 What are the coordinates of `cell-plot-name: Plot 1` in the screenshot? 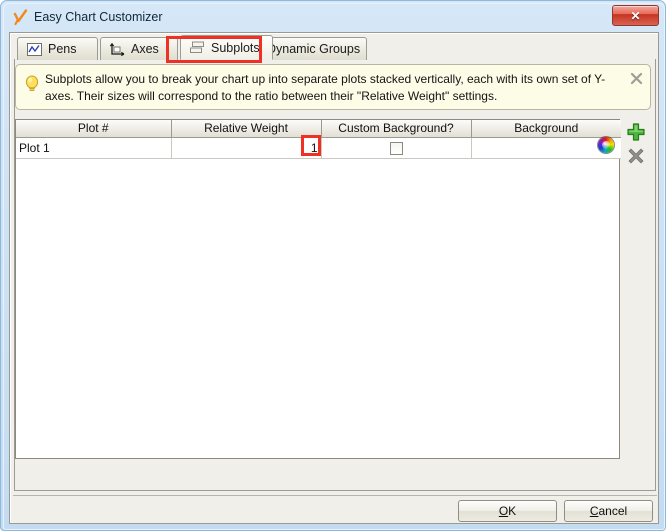 It's located at (94, 148).